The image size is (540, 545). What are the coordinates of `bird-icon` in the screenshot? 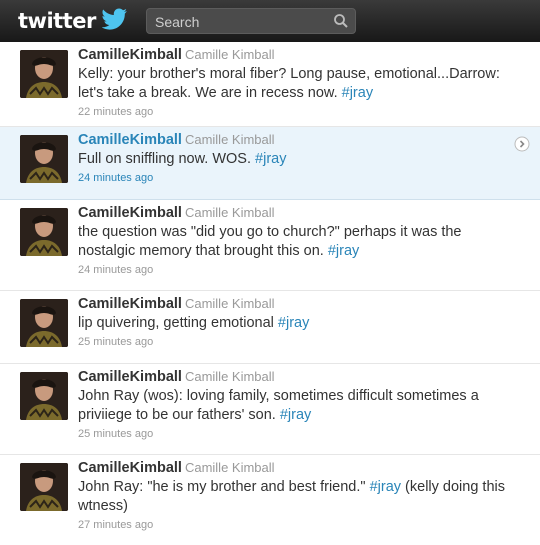 It's located at (114, 19).